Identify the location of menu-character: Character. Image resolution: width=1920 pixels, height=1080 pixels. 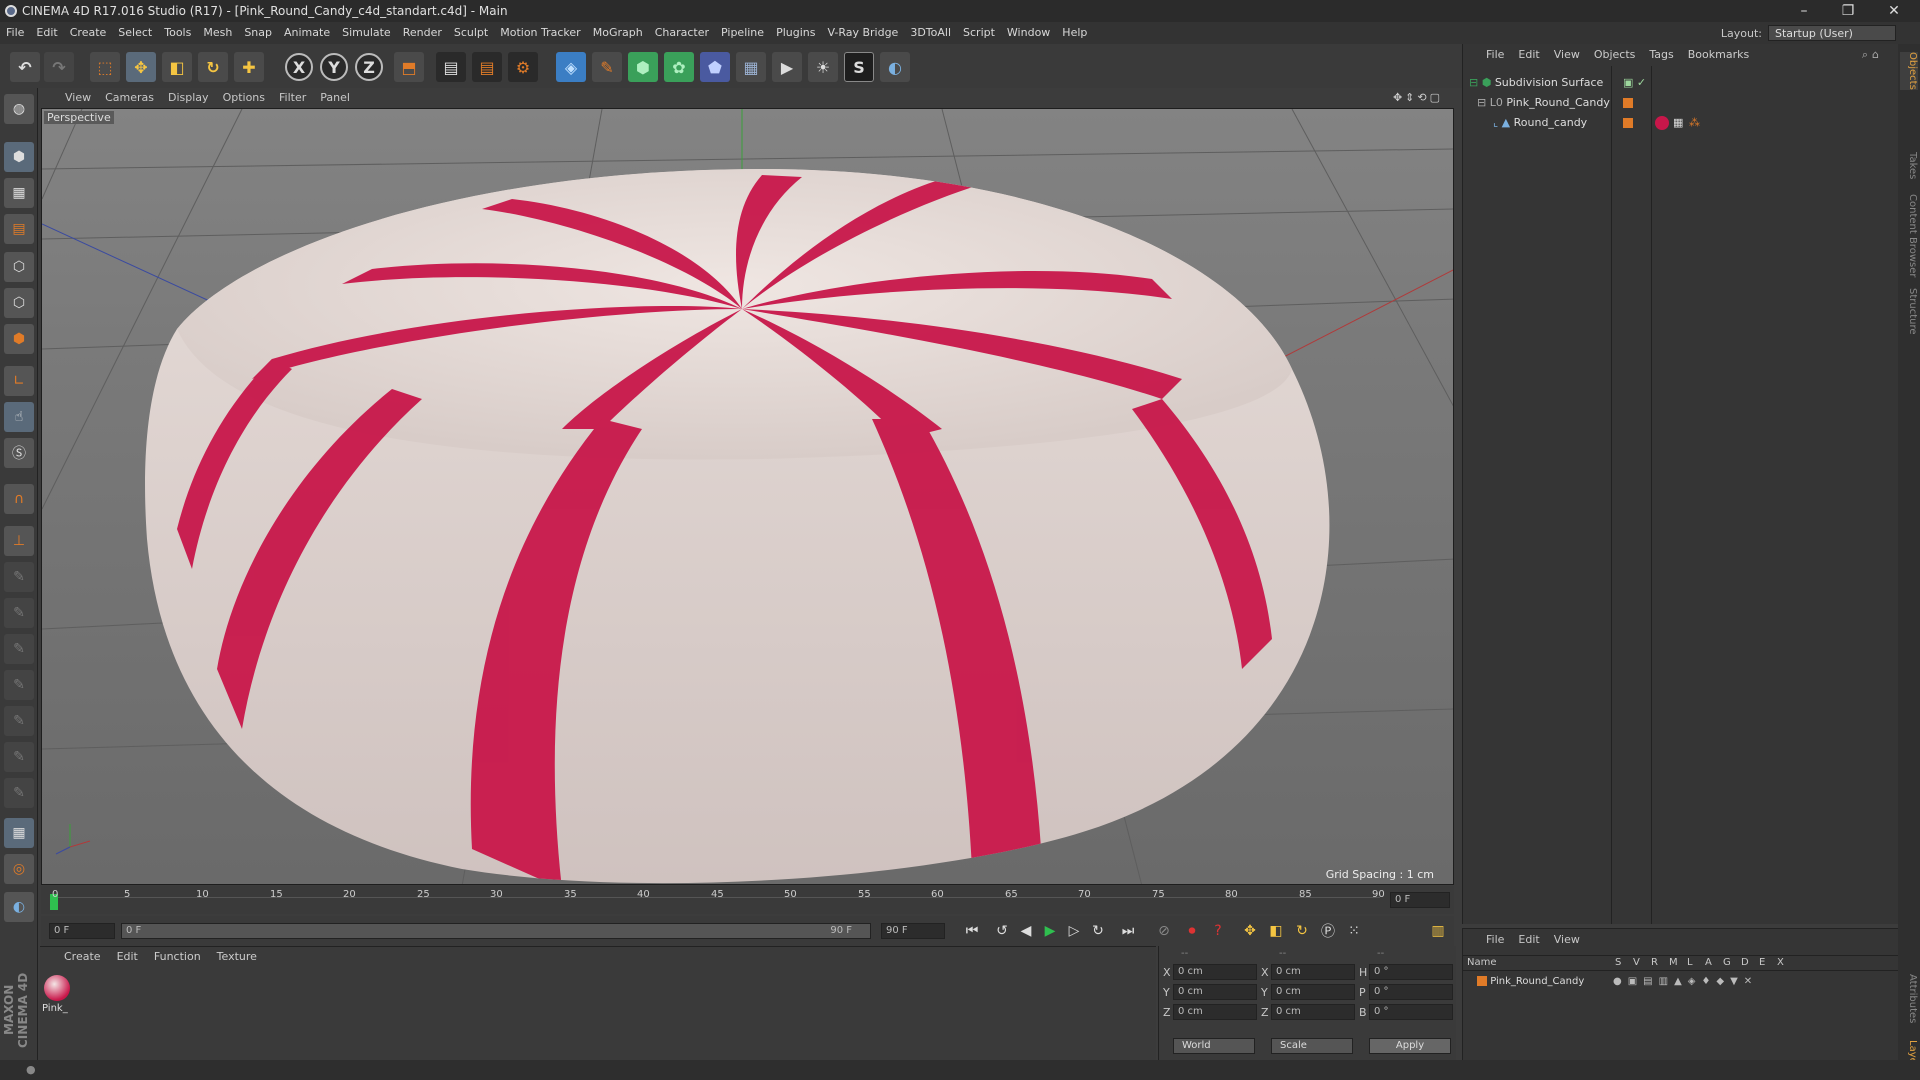
(682, 33).